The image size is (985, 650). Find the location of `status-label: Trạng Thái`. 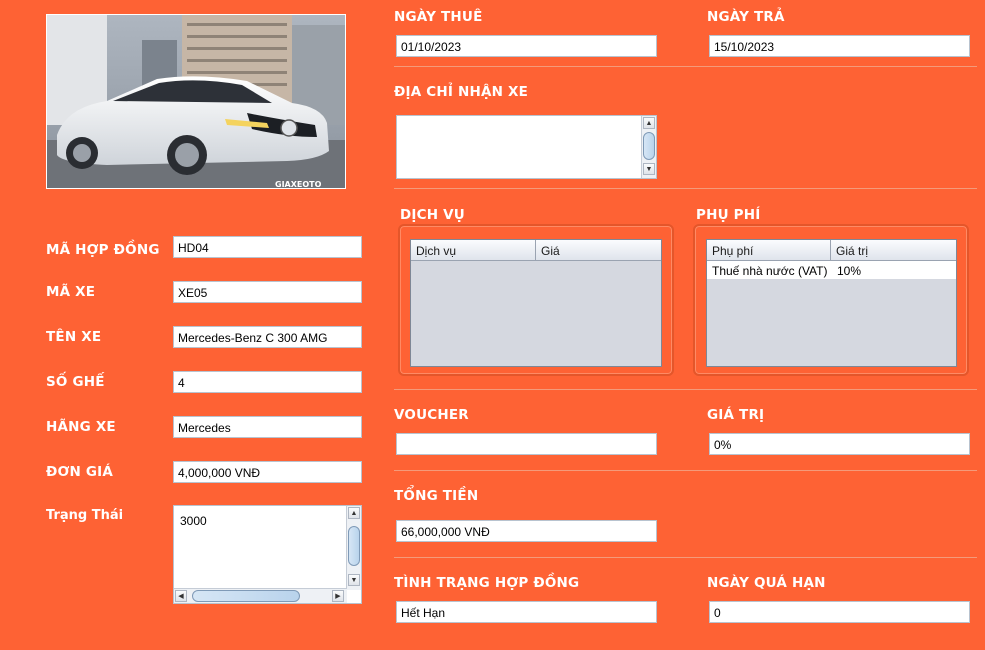

status-label: Trạng Thái is located at coordinates (85, 515).